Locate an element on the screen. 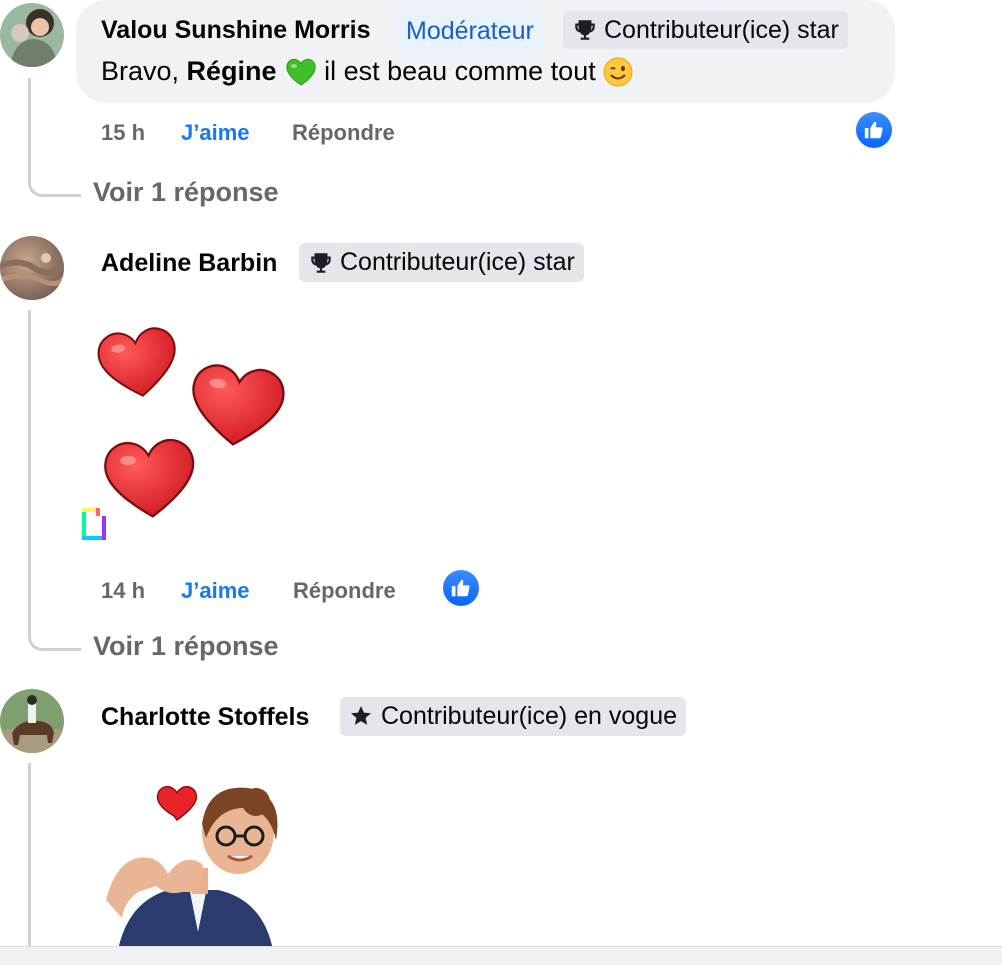 Image resolution: width=1002 pixels, height=965 pixels. mention-link: Régine is located at coordinates (232, 71).